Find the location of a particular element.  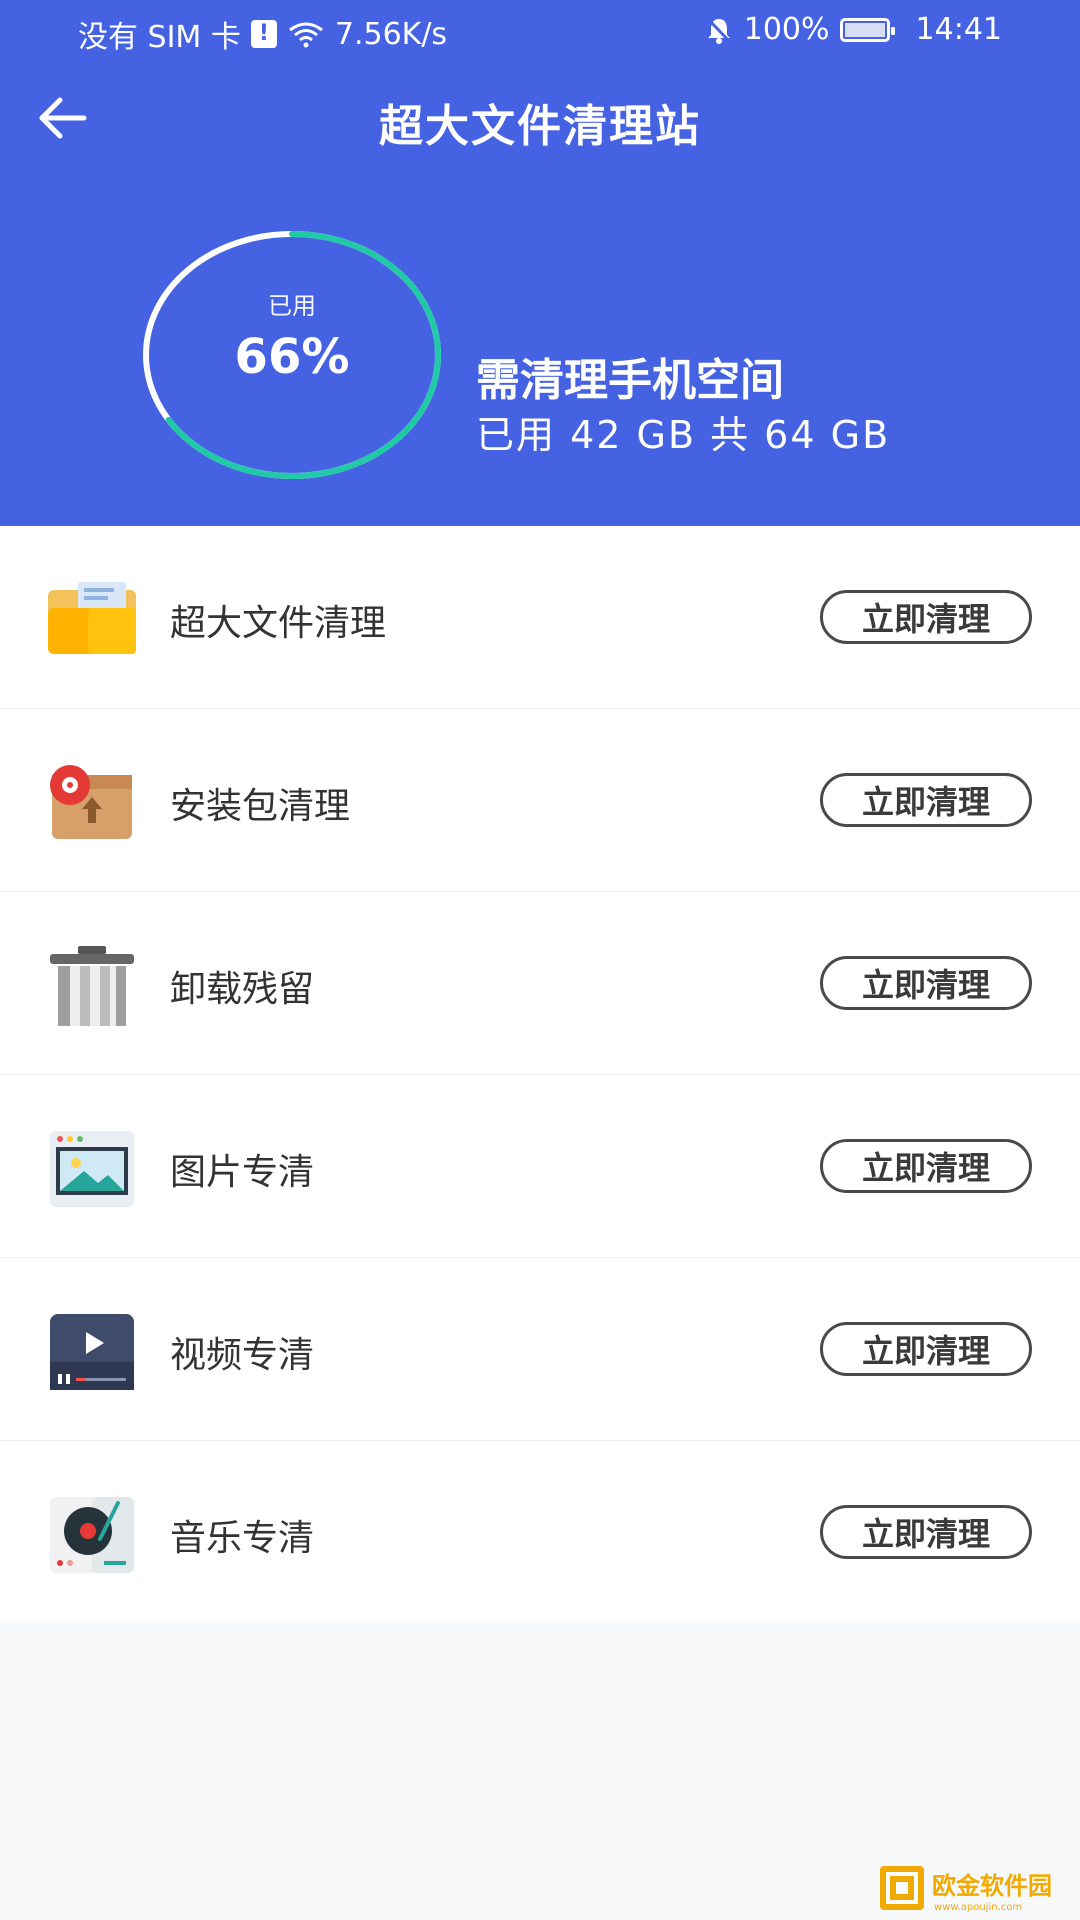

watermark-text: 欧金软件园 is located at coordinates (992, 1886).